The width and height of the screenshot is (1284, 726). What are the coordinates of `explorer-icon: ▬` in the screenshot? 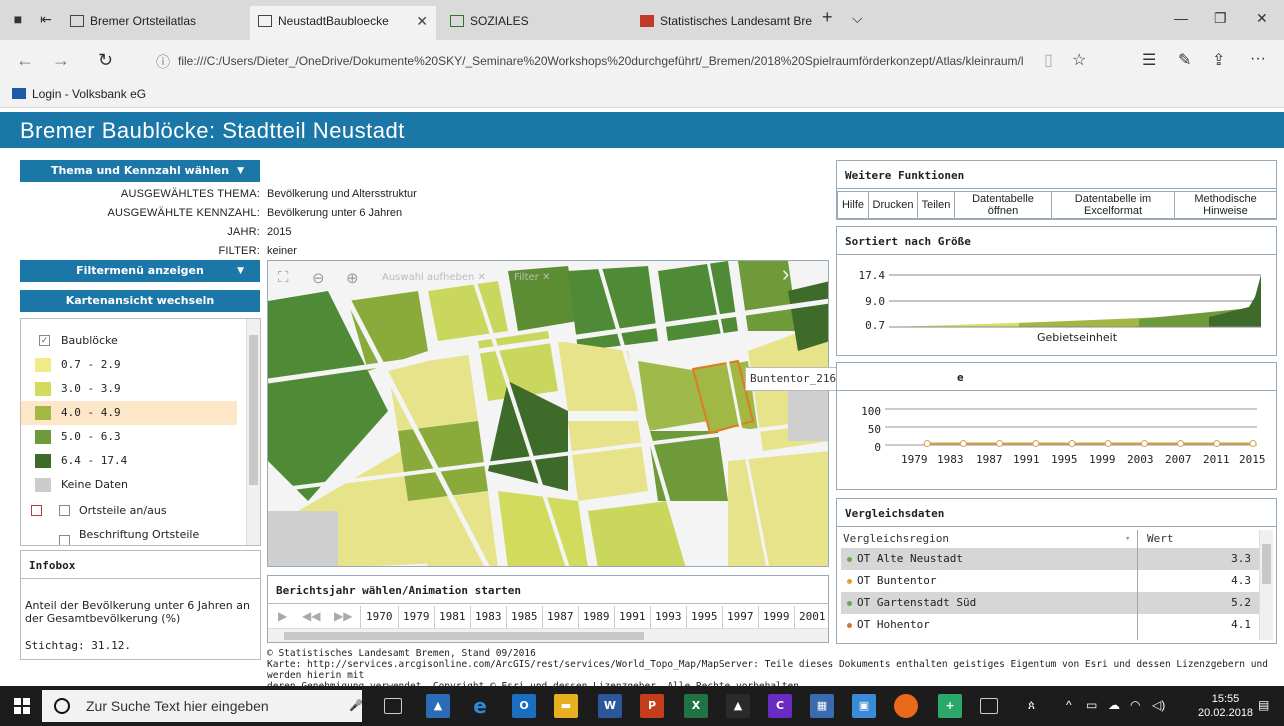 It's located at (566, 706).